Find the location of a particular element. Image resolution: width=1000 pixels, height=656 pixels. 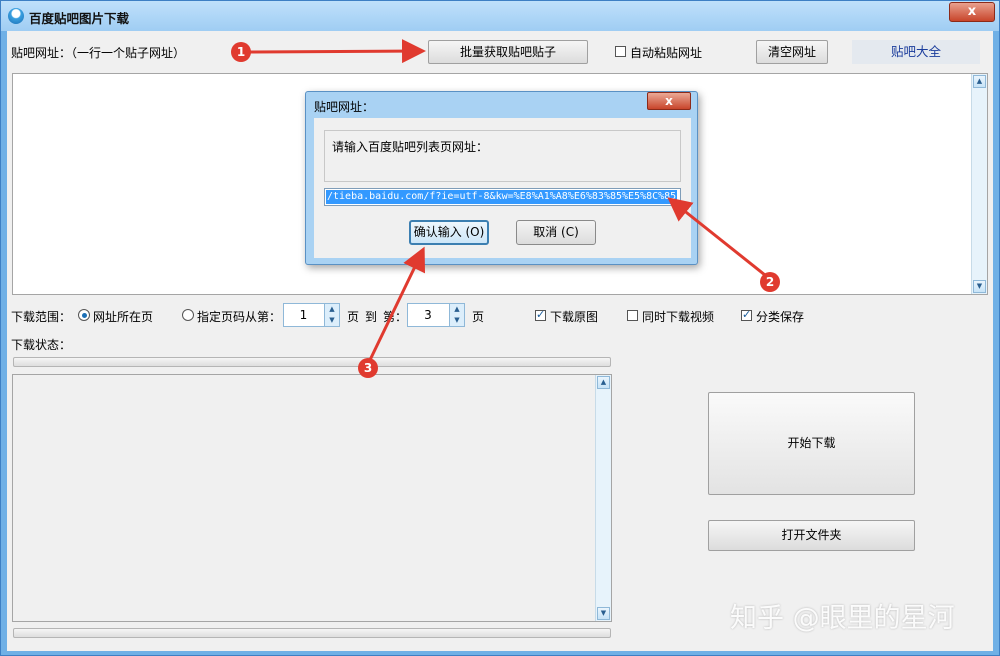

cancel-button: 取消 (C) is located at coordinates (556, 232).